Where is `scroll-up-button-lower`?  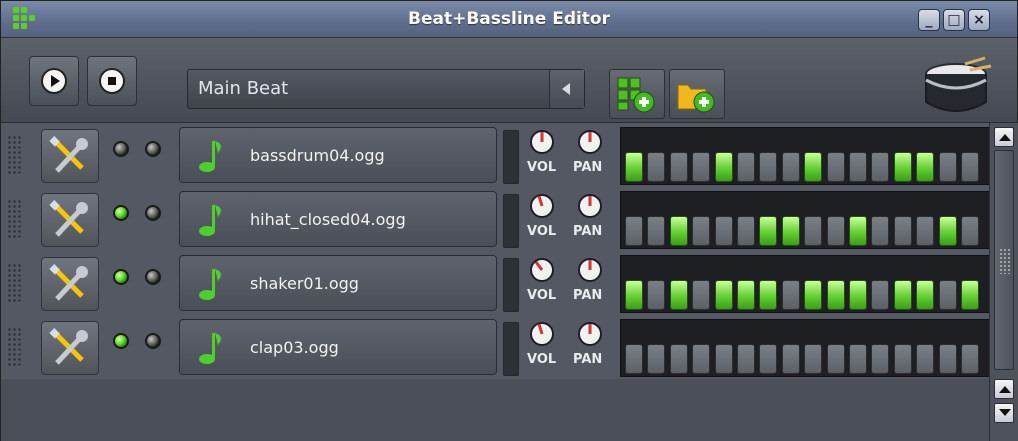
scroll-up-button-lower is located at coordinates (1004, 389).